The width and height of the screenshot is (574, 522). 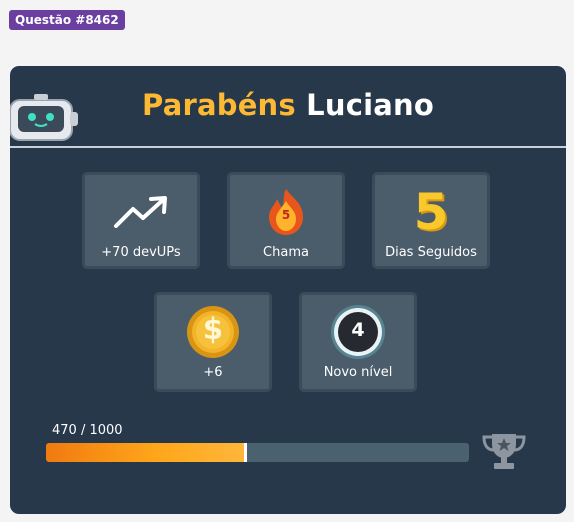 I want to click on tile-days: 5 Dias Seguidos, so click(x=431, y=220).